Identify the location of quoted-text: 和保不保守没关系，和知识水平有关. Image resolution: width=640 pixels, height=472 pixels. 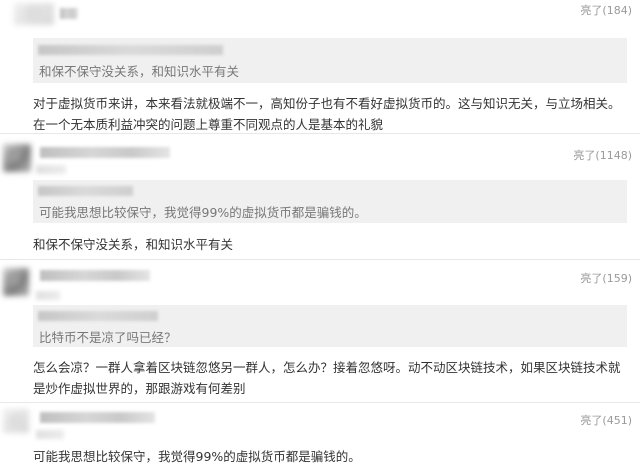
(139, 71).